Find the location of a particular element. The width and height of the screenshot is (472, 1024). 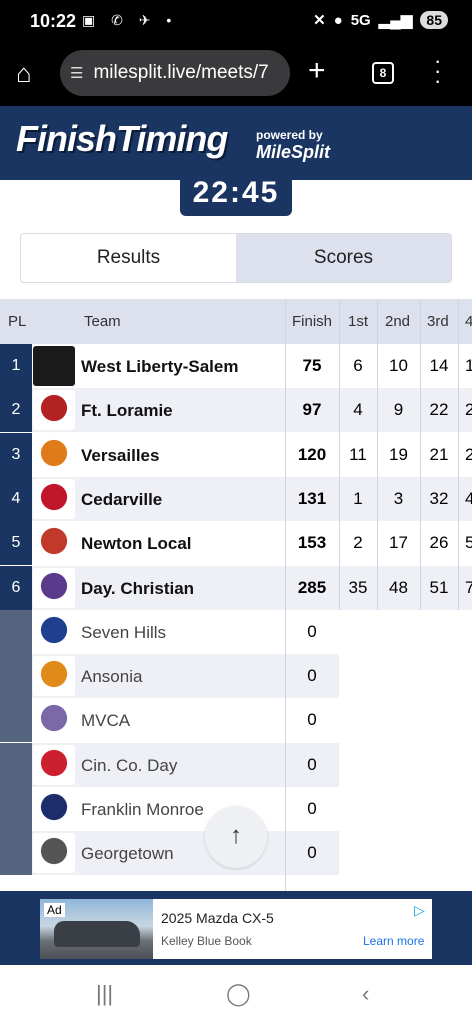

finish-score: 97 is located at coordinates (312, 410).